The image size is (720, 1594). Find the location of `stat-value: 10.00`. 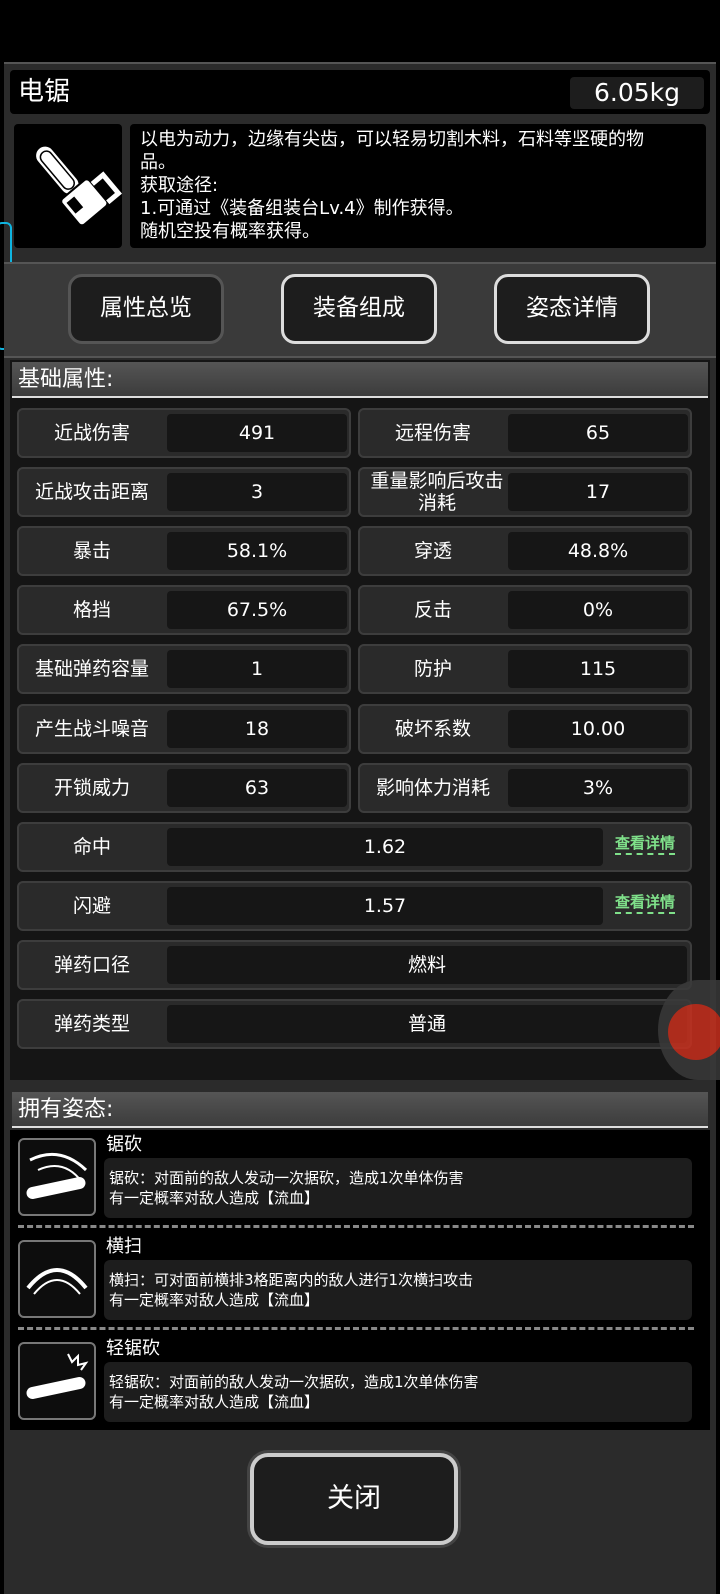

stat-value: 10.00 is located at coordinates (598, 728).